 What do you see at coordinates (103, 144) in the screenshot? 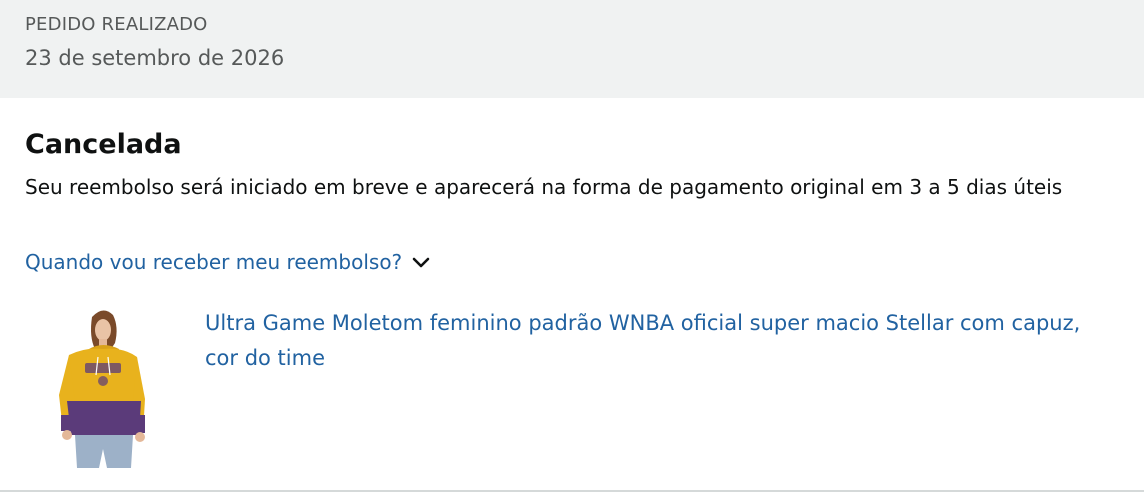
I see `order-status-title: Cancelada` at bounding box center [103, 144].